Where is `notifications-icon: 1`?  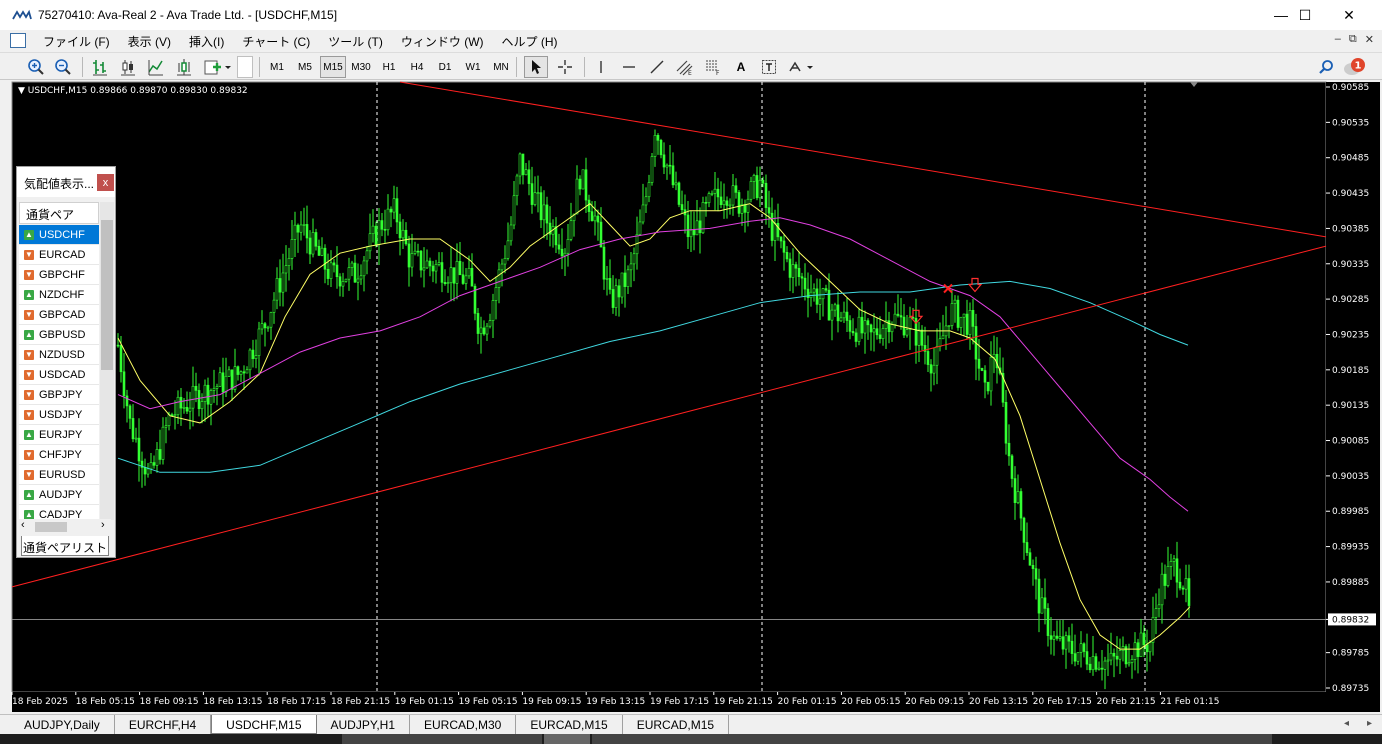
notifications-icon: 1 is located at coordinates (1355, 67).